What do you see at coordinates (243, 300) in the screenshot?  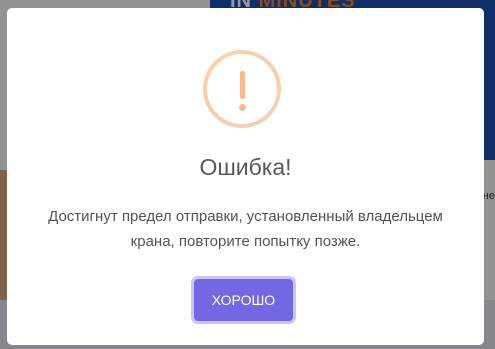 I see `ok-button: ХОРОШО` at bounding box center [243, 300].